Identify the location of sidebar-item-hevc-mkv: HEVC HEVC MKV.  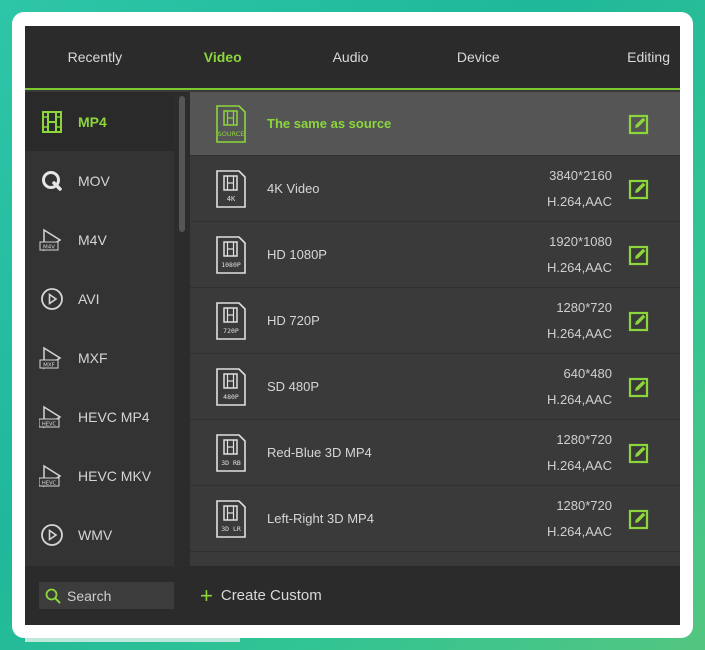
(99, 475).